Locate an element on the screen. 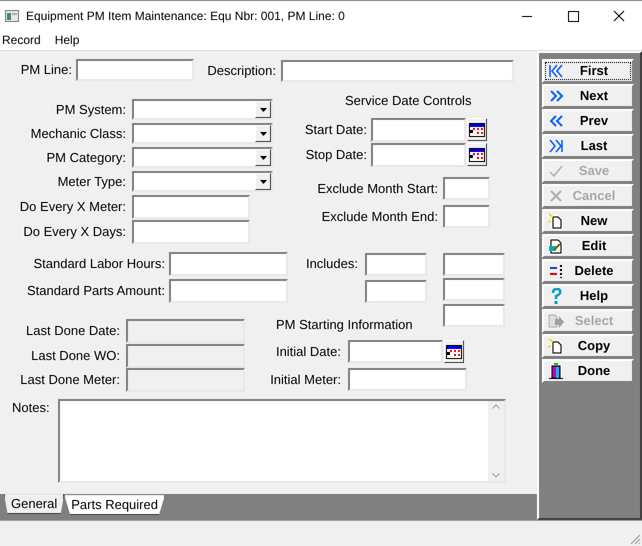 This screenshot has height=546, width=642. double-chevron-right-icon is located at coordinates (556, 96).